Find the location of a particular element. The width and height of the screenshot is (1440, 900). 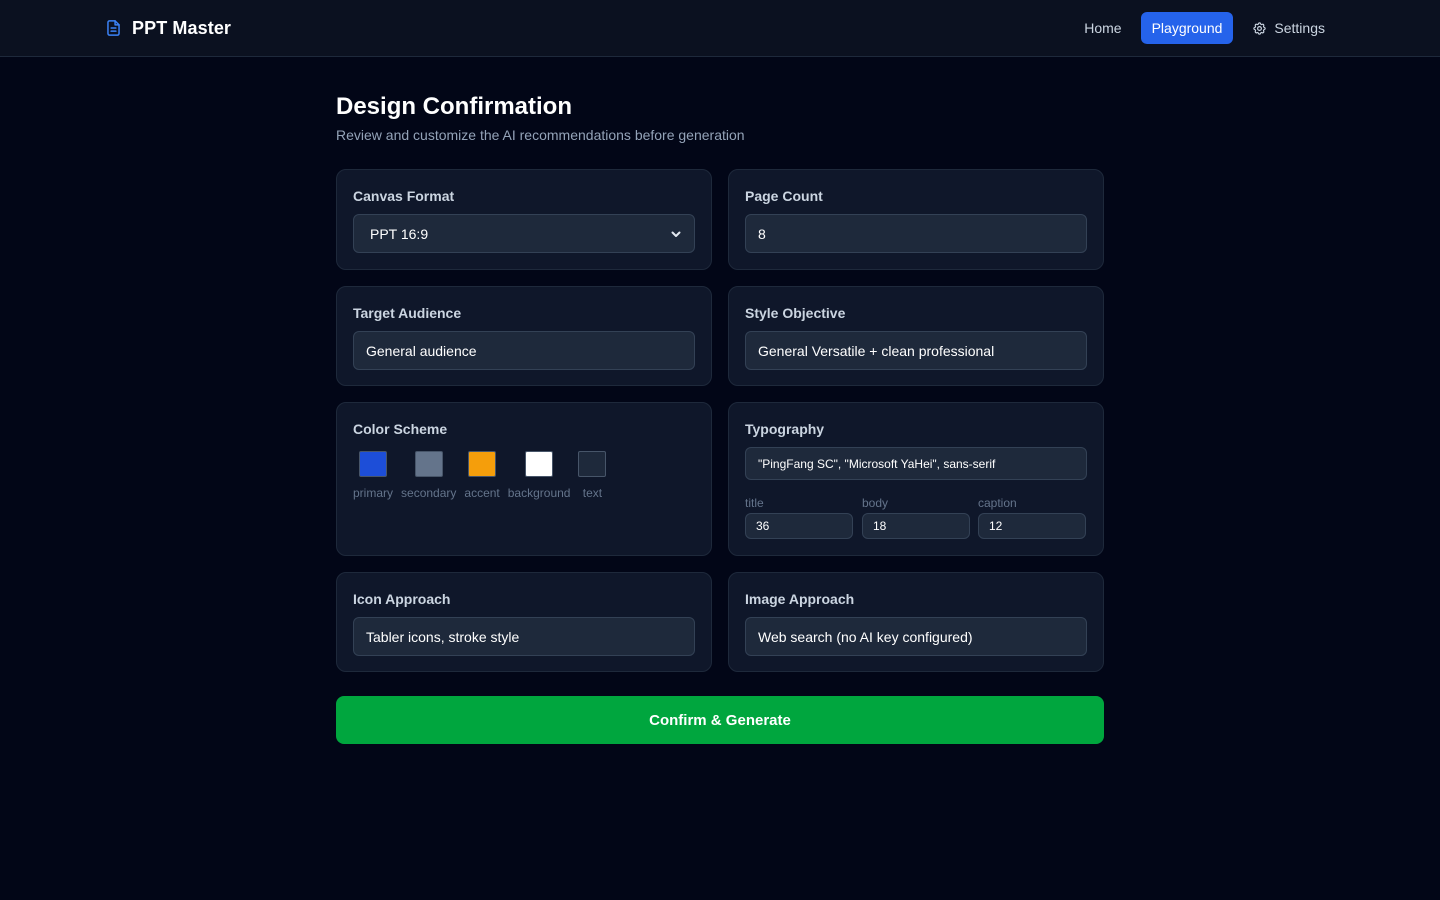

target-audience-input: General audience is located at coordinates (524, 350).